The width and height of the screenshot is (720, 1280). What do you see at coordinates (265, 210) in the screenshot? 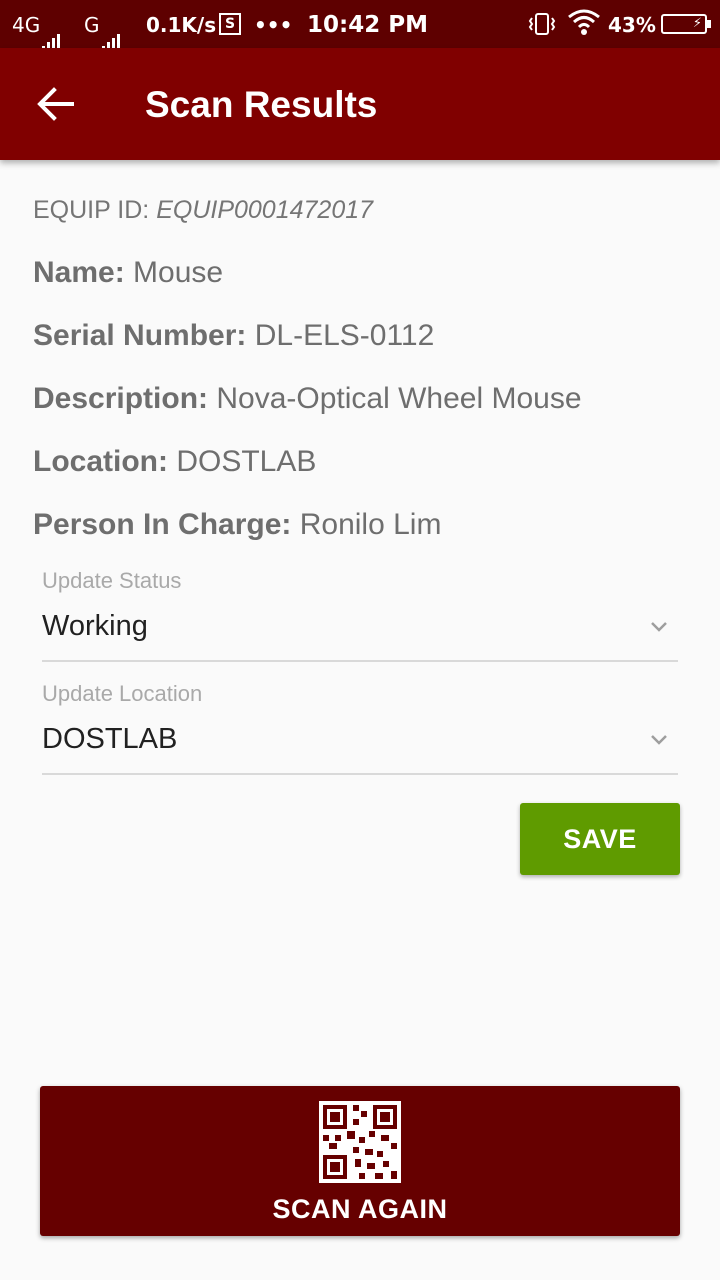
I see `equip-id-value: EQUIP0001472017` at bounding box center [265, 210].